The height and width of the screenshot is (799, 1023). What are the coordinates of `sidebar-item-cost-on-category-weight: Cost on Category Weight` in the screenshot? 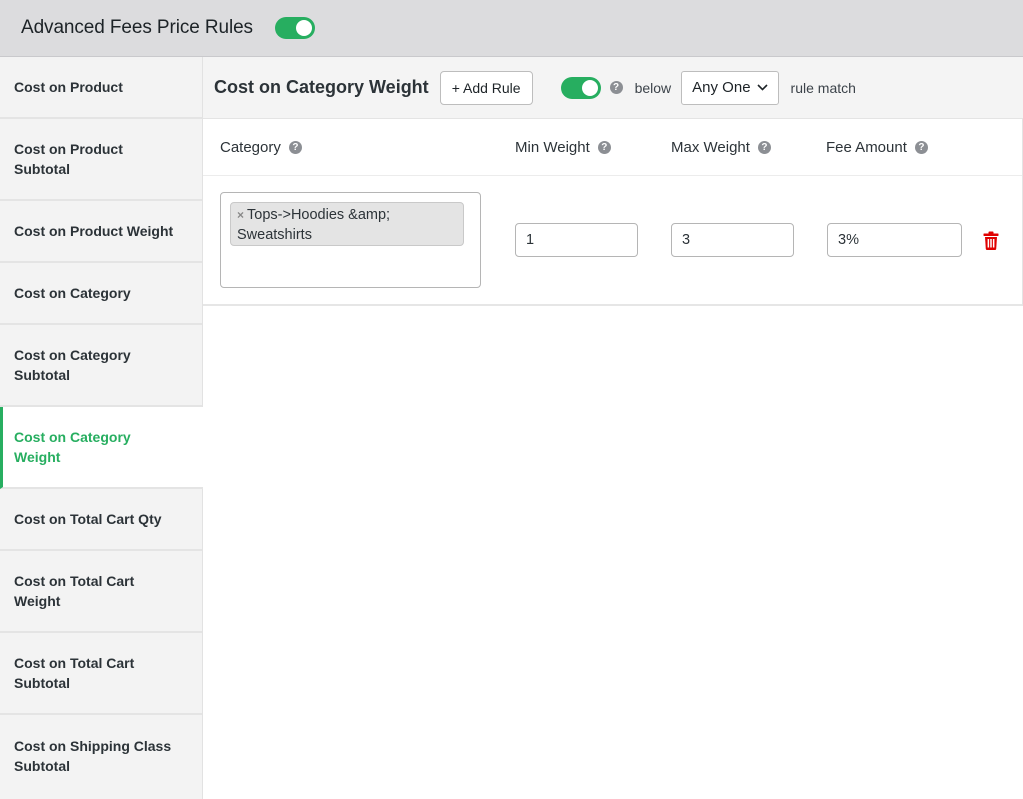 It's located at (101, 448).